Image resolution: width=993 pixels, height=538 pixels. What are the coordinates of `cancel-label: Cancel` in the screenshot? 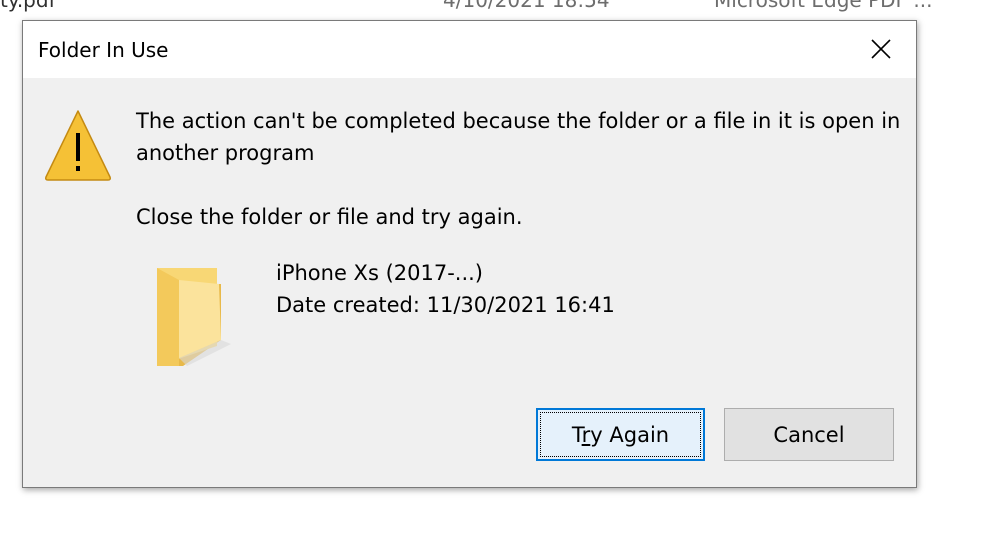 It's located at (809, 434).